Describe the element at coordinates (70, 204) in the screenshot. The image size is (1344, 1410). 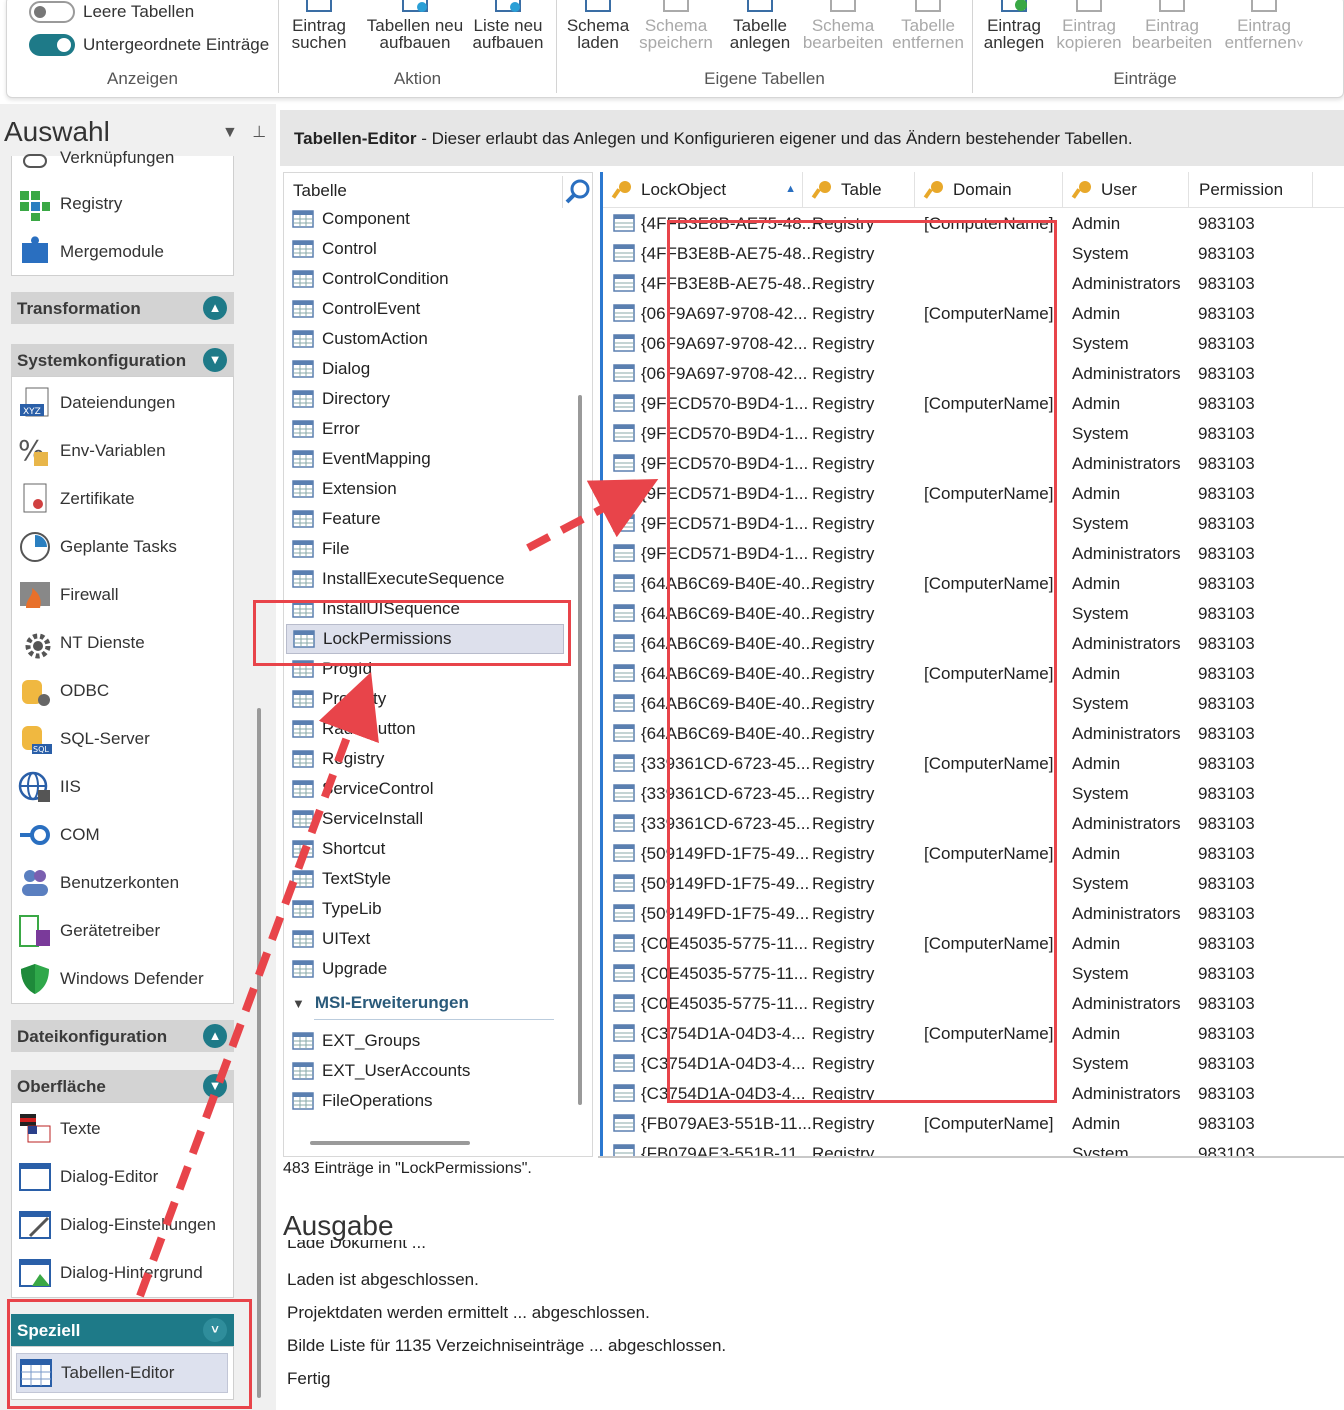
I see `sidebar-item-registry: Registry` at that location.